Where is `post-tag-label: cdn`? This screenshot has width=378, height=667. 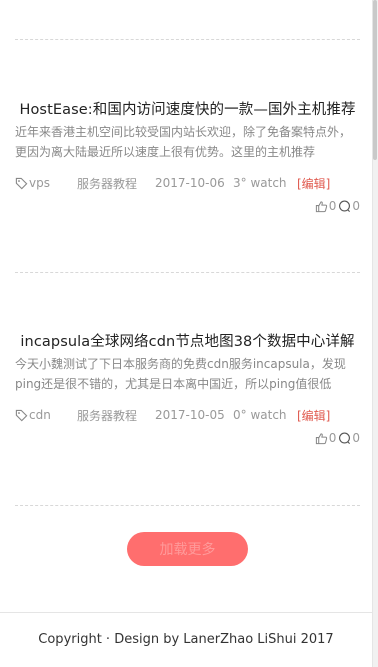
post-tag-label: cdn is located at coordinates (40, 415).